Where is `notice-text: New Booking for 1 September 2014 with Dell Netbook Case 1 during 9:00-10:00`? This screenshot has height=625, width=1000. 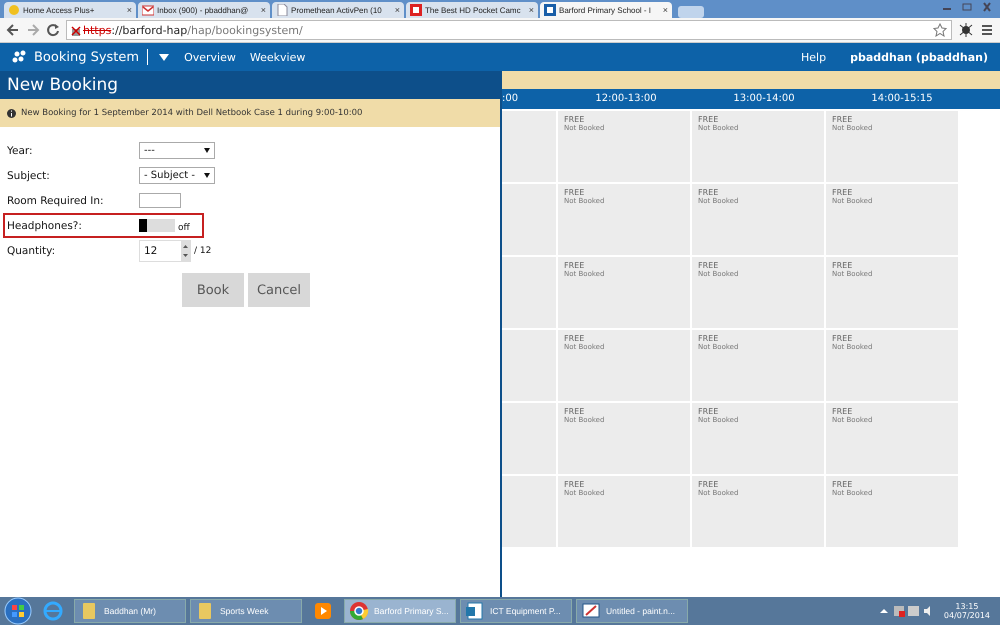
notice-text: New Booking for 1 September 2014 with Dell Netbook Case 1 during 9:00-10:00 is located at coordinates (191, 113).